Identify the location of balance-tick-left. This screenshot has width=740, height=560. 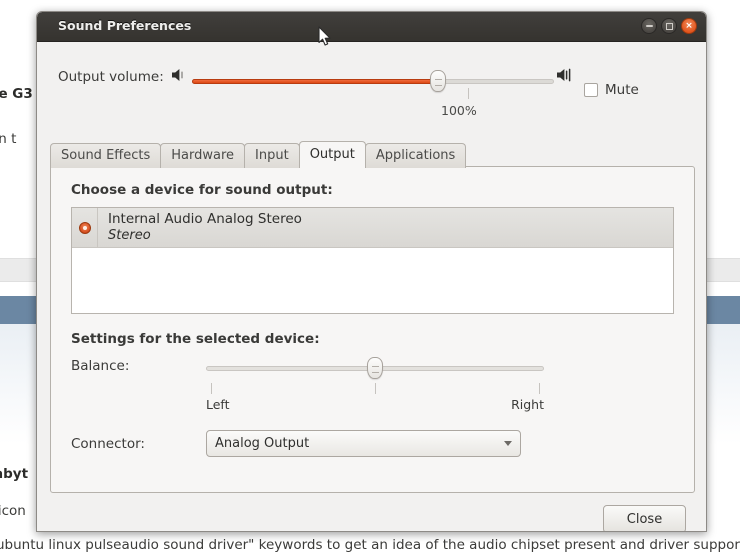
(211, 388).